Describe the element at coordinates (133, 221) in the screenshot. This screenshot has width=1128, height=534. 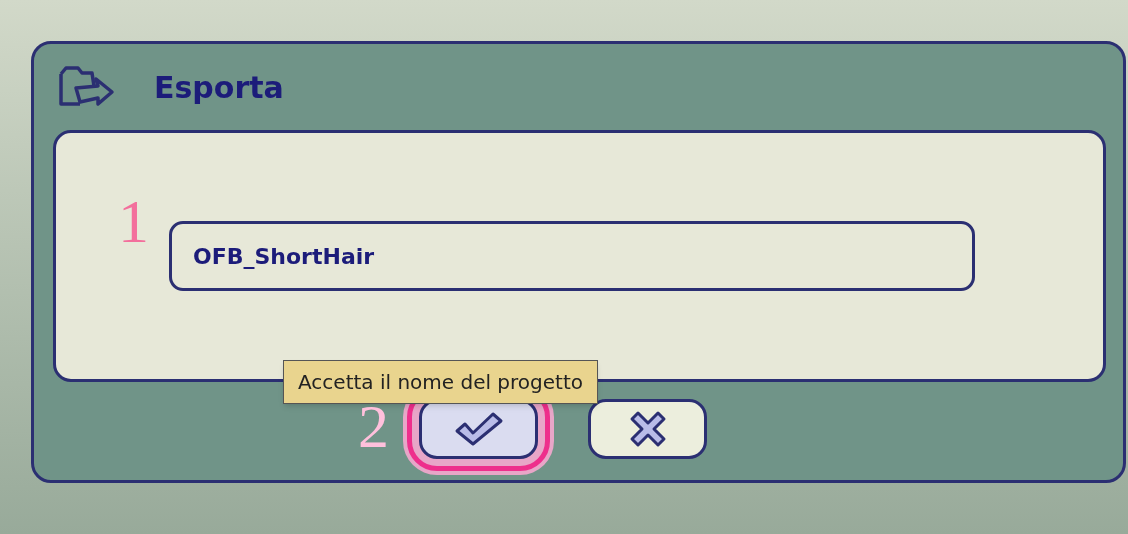
I see `step-number: 1` at that location.